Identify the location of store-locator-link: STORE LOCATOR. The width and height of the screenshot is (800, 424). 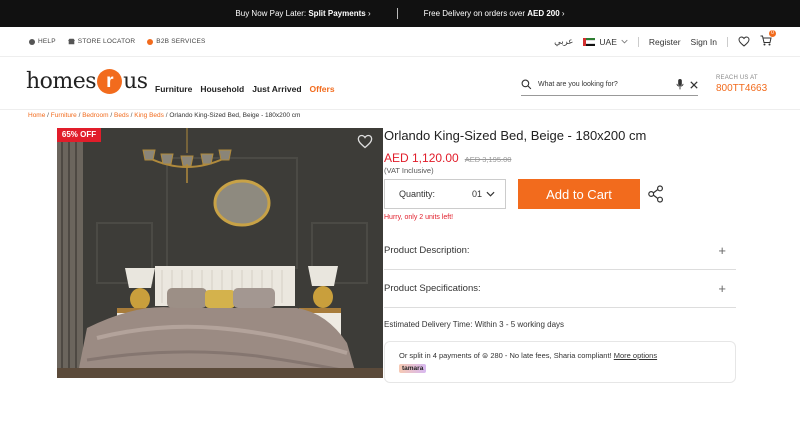
(101, 41).